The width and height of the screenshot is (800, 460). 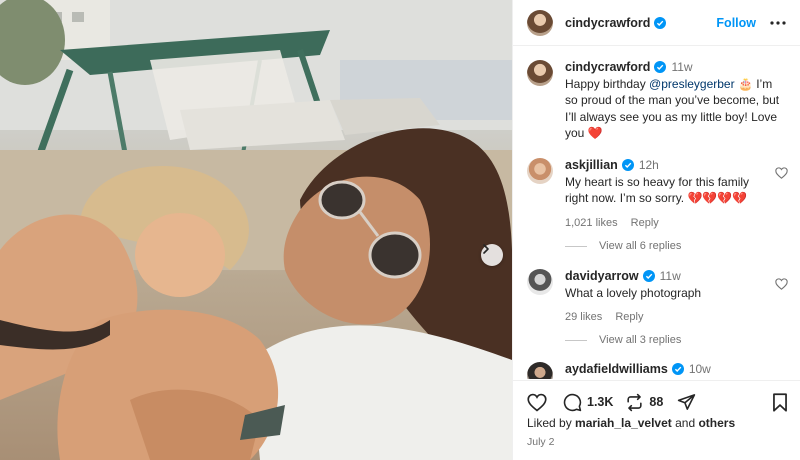 I want to click on caption-text: Happy birthday, so click(x=607, y=83).